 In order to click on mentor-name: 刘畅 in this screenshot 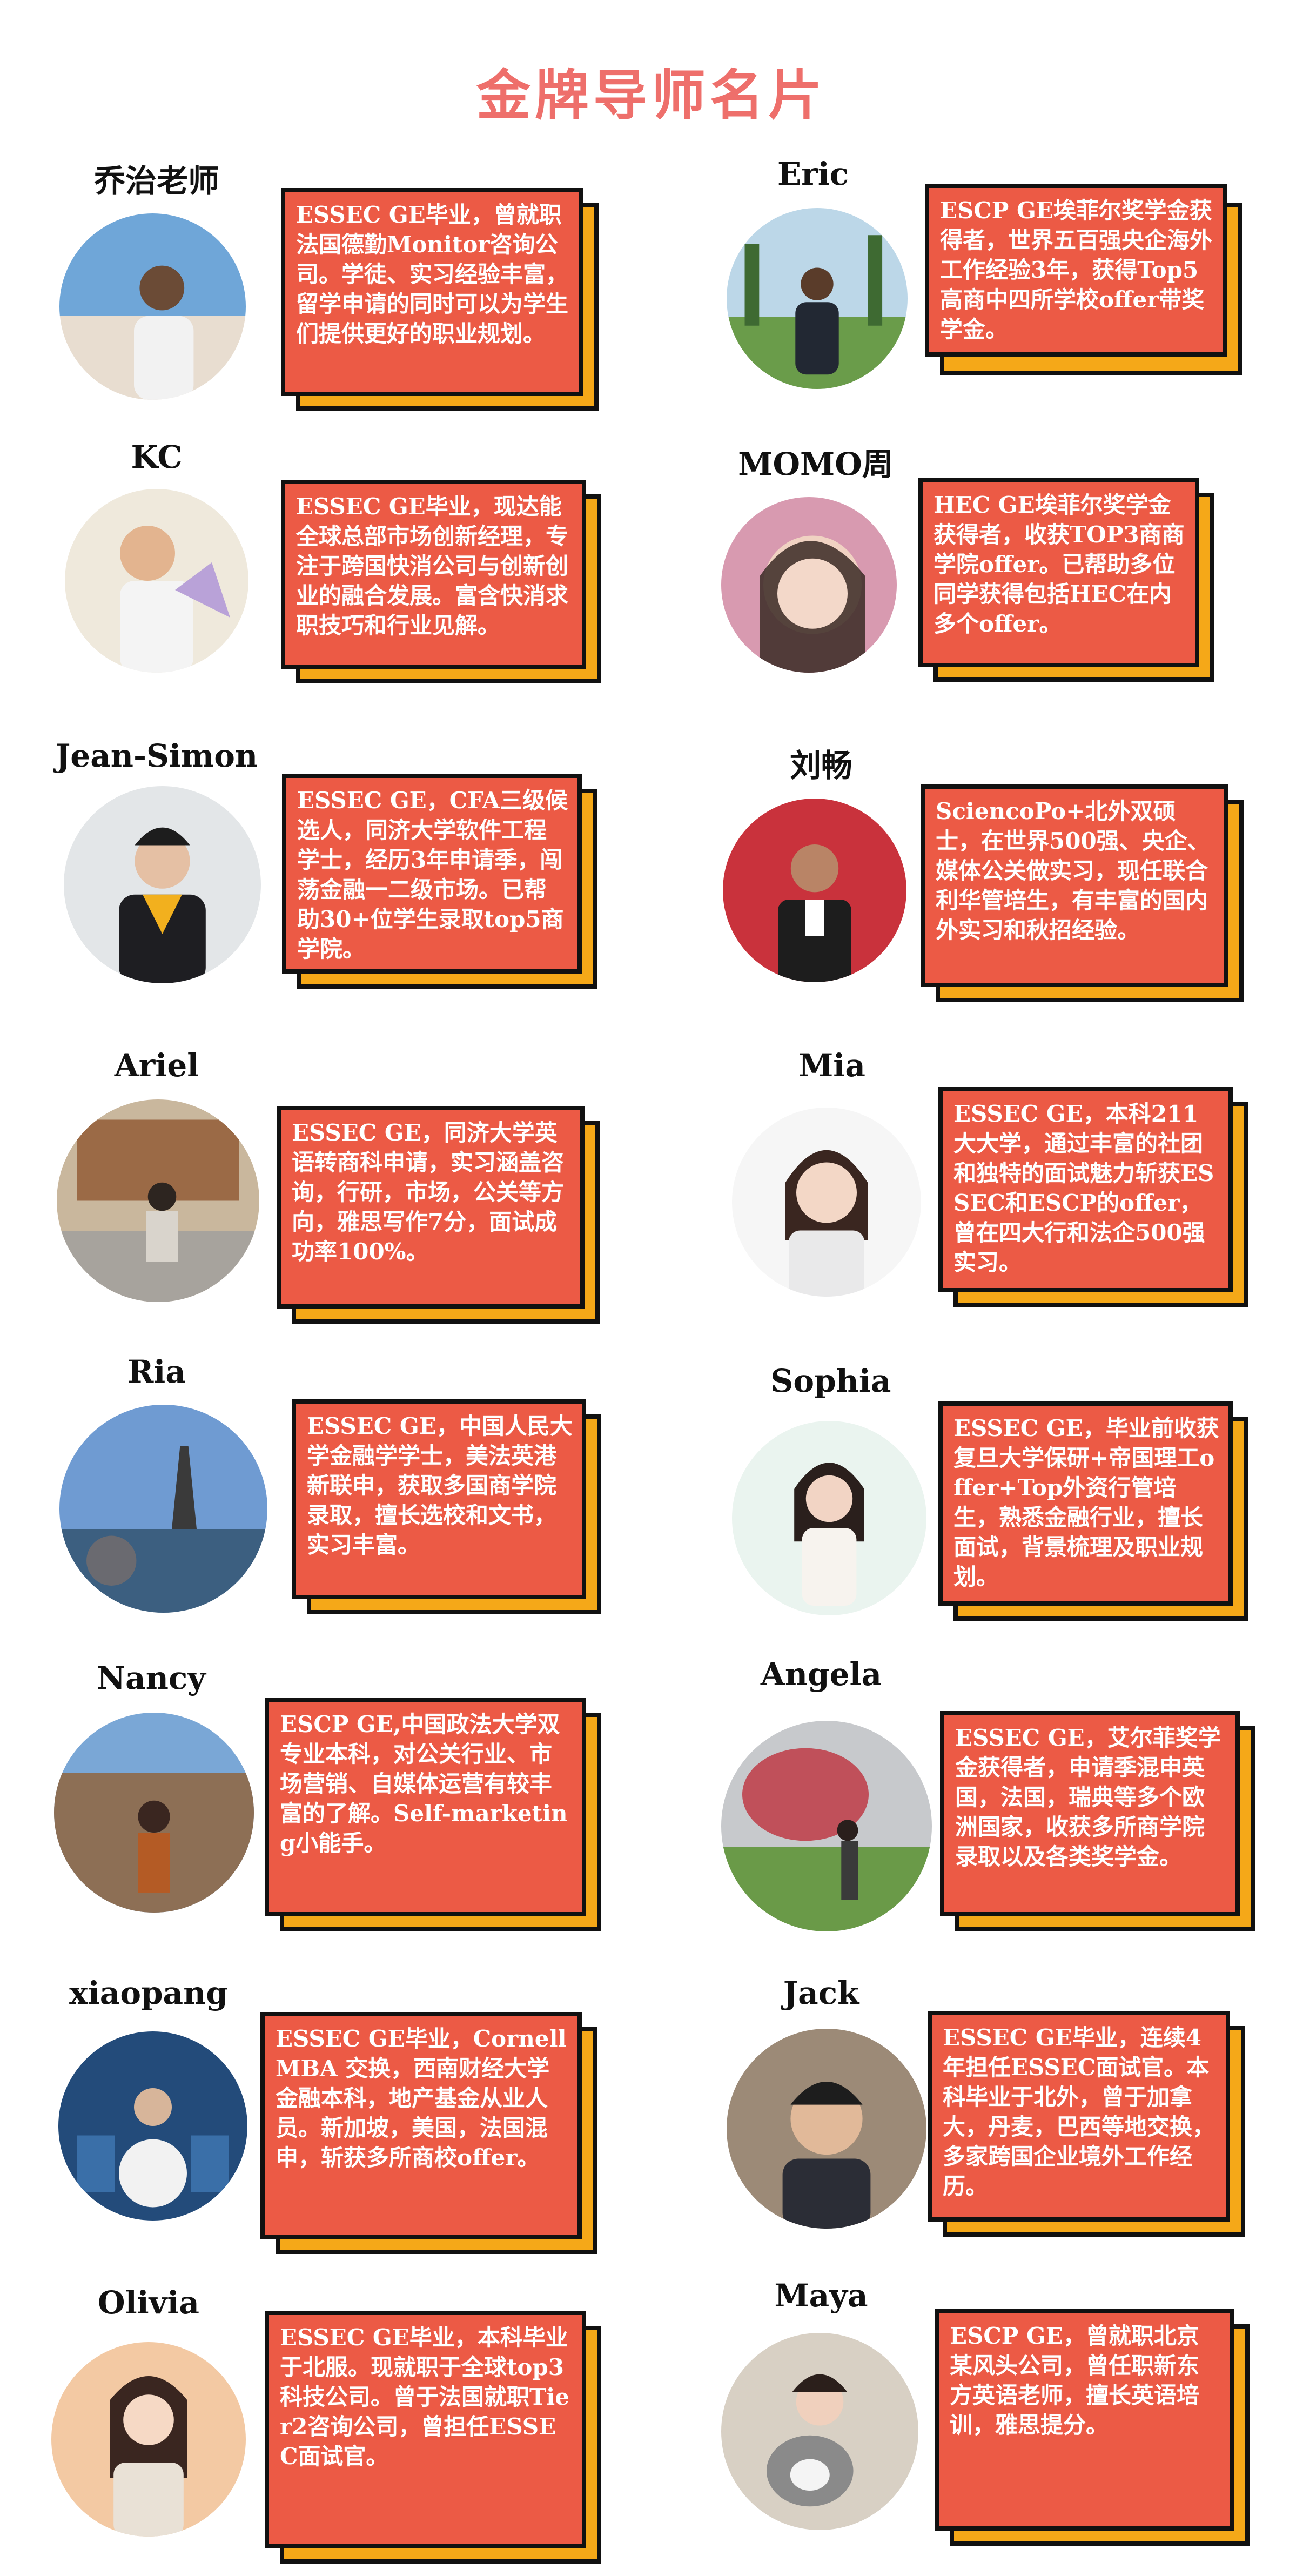, I will do `click(821, 766)`.